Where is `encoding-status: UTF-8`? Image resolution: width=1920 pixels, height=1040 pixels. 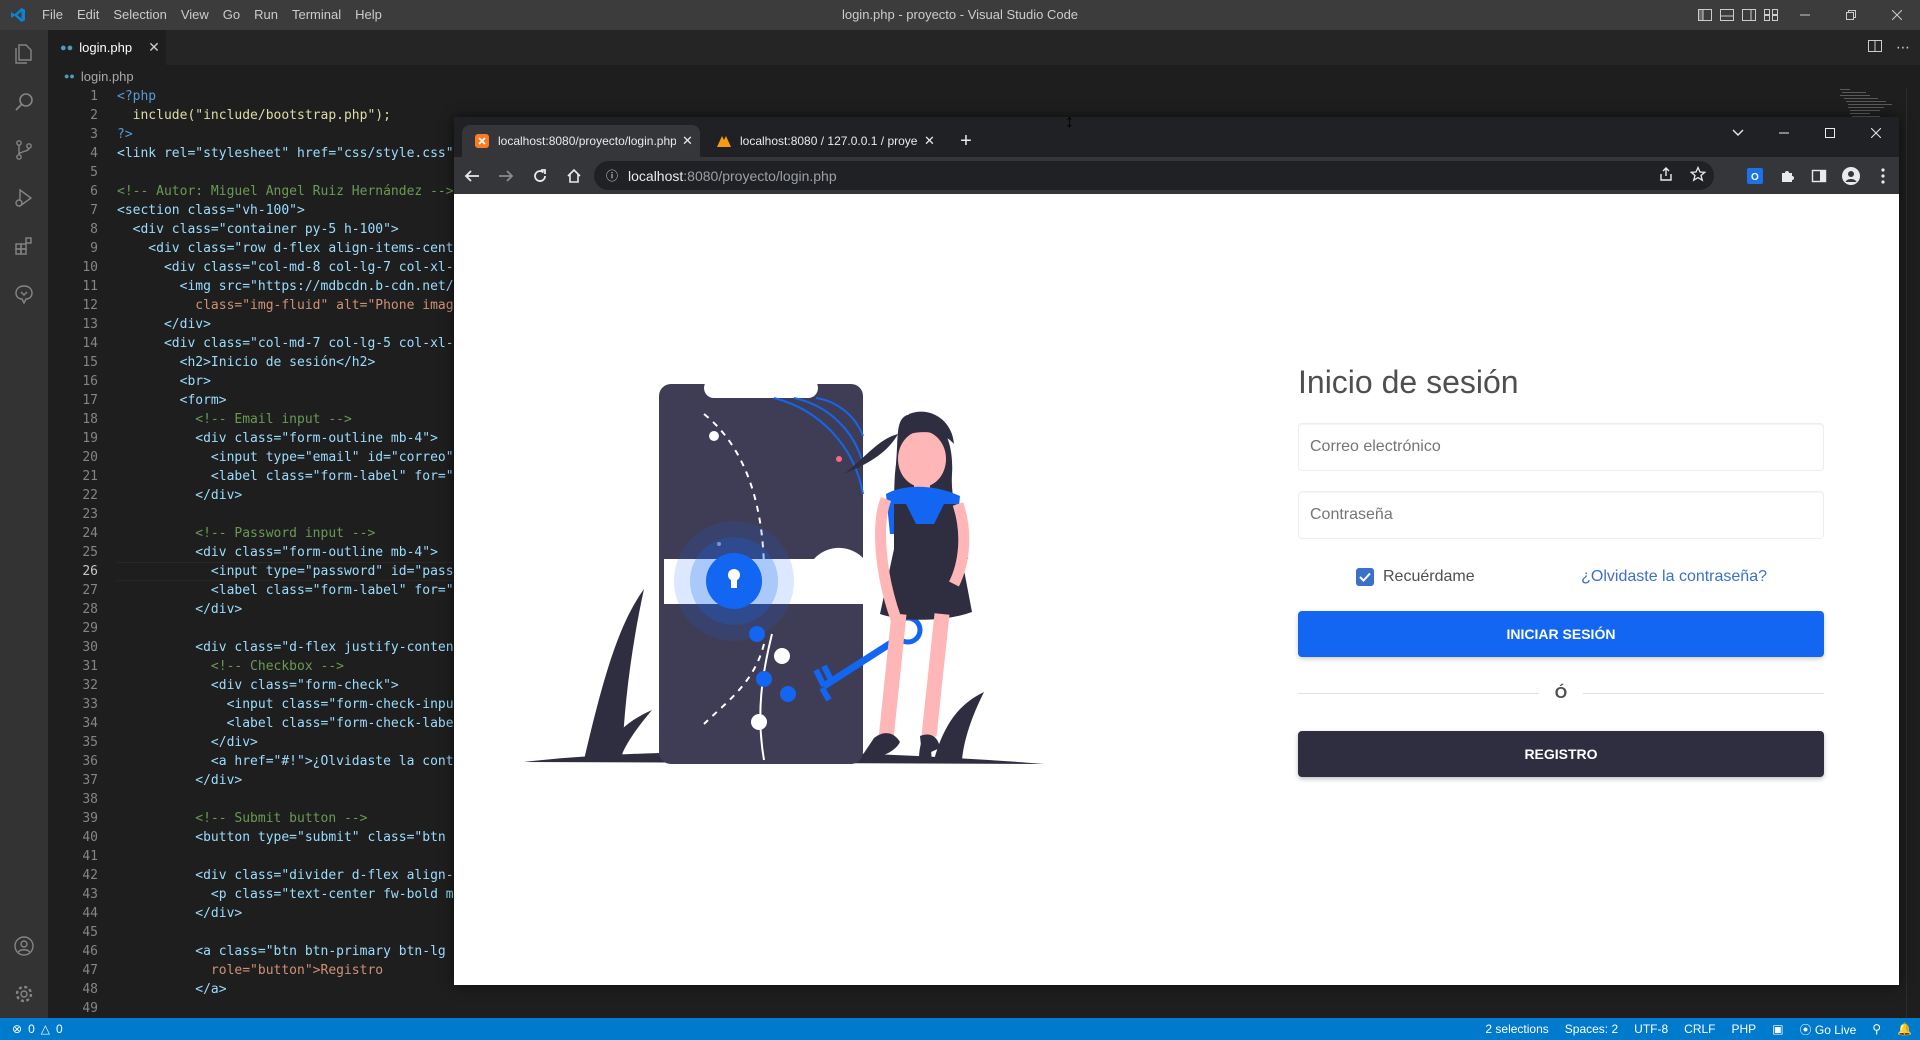
encoding-status: UTF-8 is located at coordinates (1651, 1029).